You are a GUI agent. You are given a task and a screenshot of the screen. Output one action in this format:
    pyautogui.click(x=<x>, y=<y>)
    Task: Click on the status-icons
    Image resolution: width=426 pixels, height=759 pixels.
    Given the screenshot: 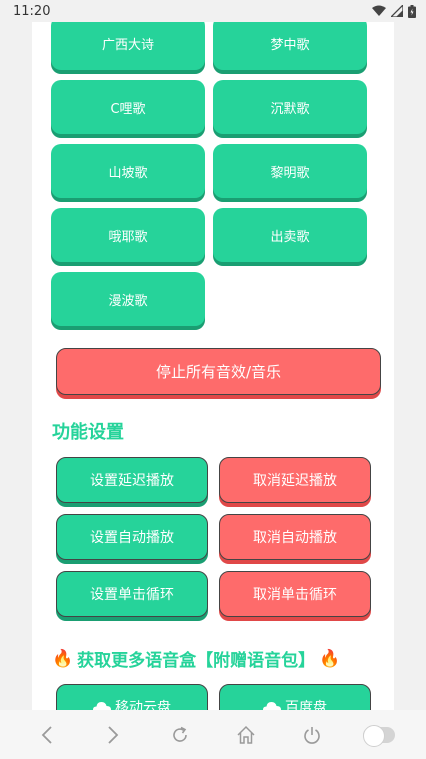 What is the action you would take?
    pyautogui.click(x=394, y=11)
    